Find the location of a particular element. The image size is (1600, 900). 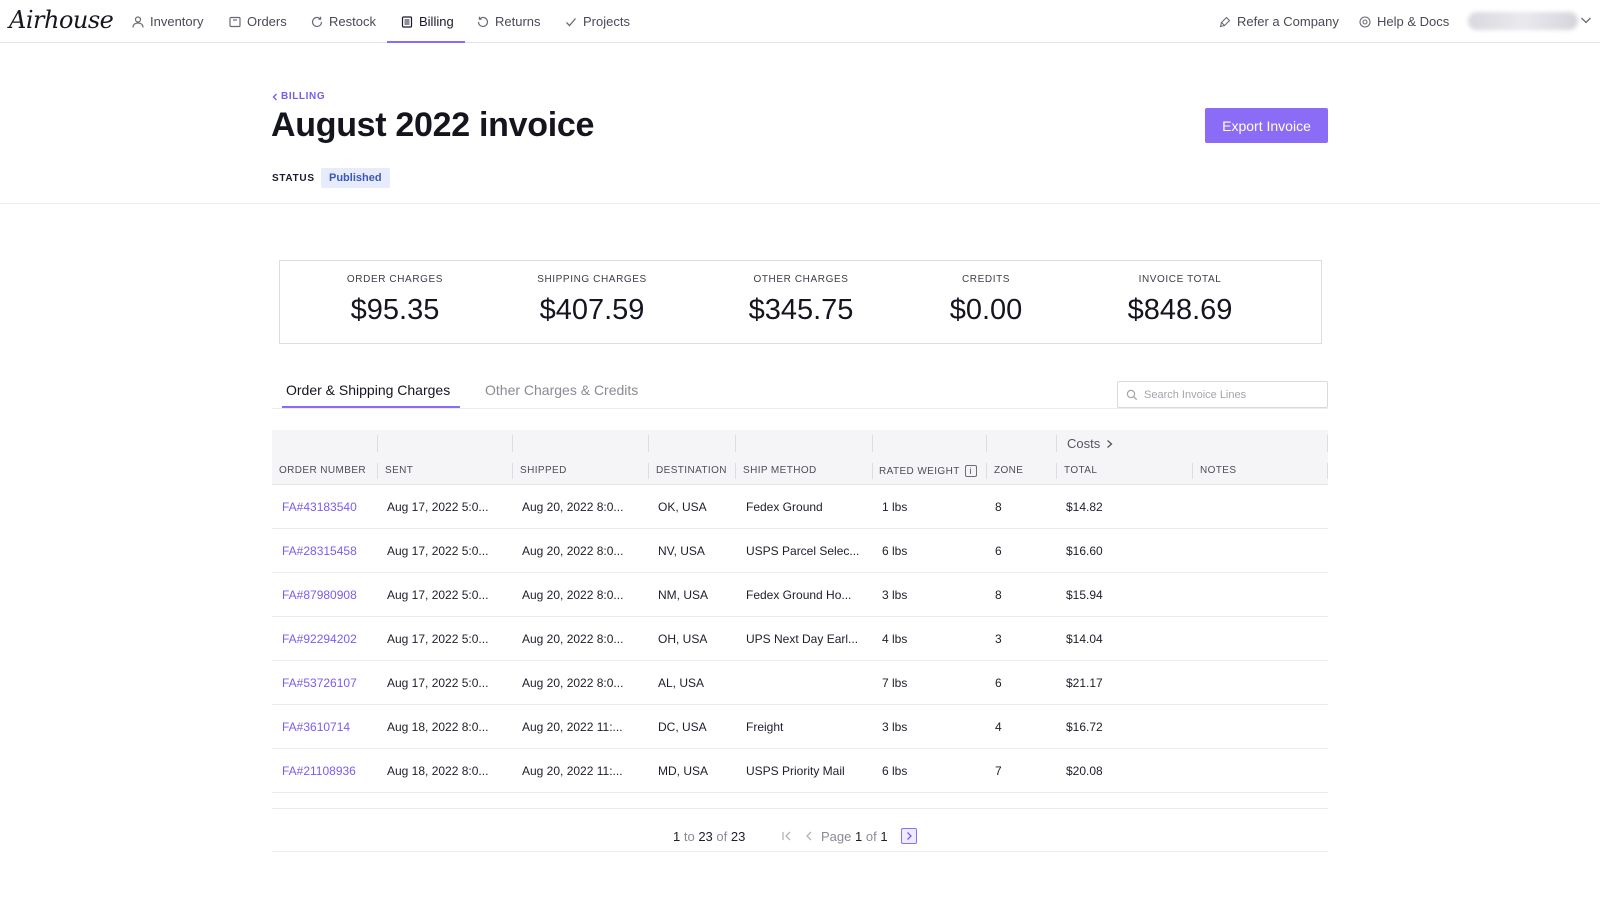

header-total: TOTAL is located at coordinates (1080, 470).